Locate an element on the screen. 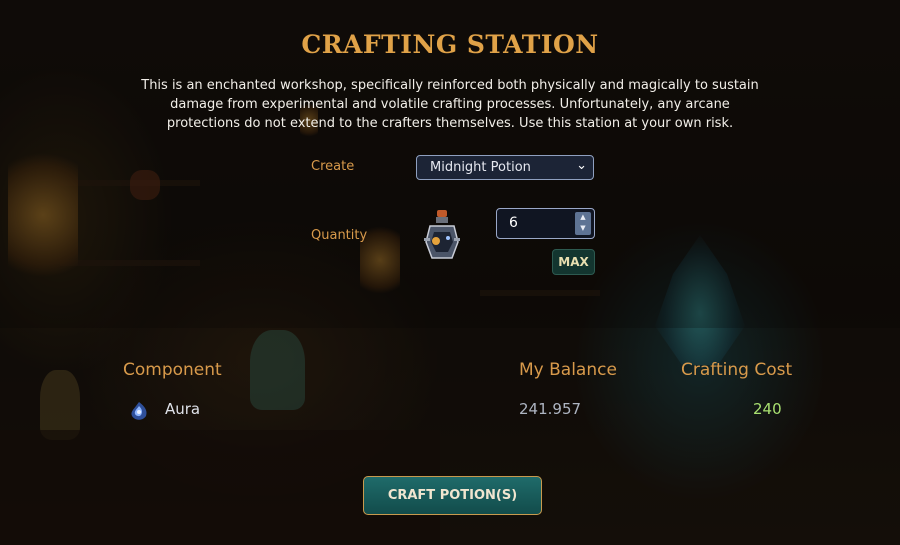 Image resolution: width=900 pixels, height=545 pixels. component-name: Aura is located at coordinates (183, 409).